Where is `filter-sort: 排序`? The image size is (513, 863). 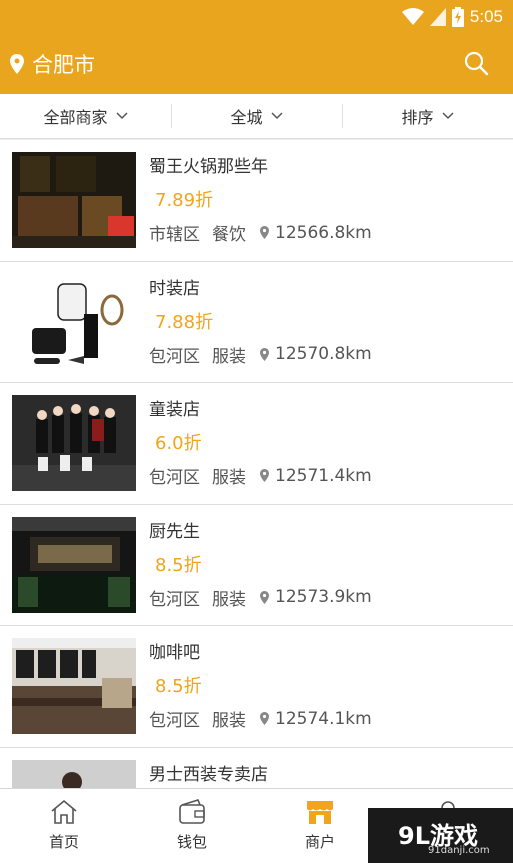 filter-sort: 排序 is located at coordinates (427, 116).